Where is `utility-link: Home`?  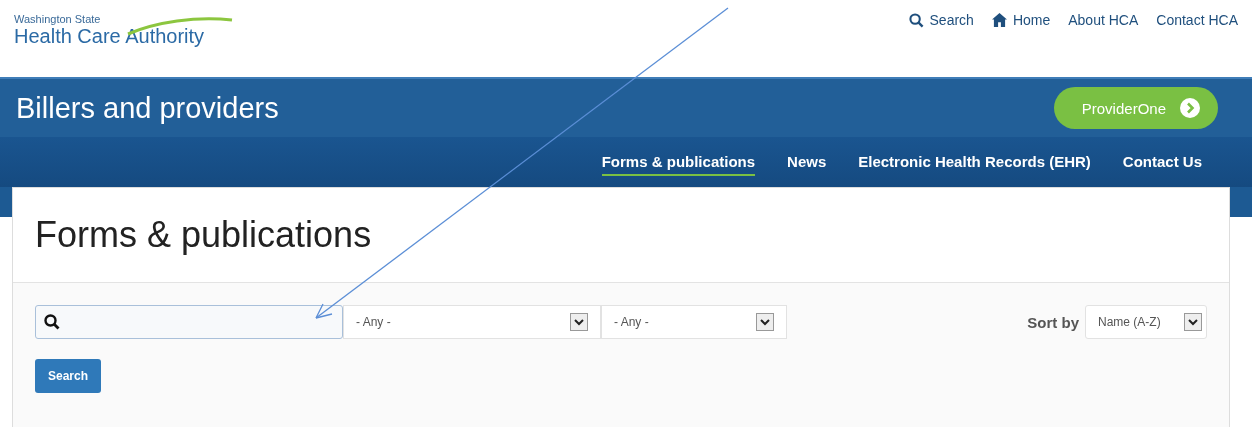
utility-link: Home is located at coordinates (1021, 20).